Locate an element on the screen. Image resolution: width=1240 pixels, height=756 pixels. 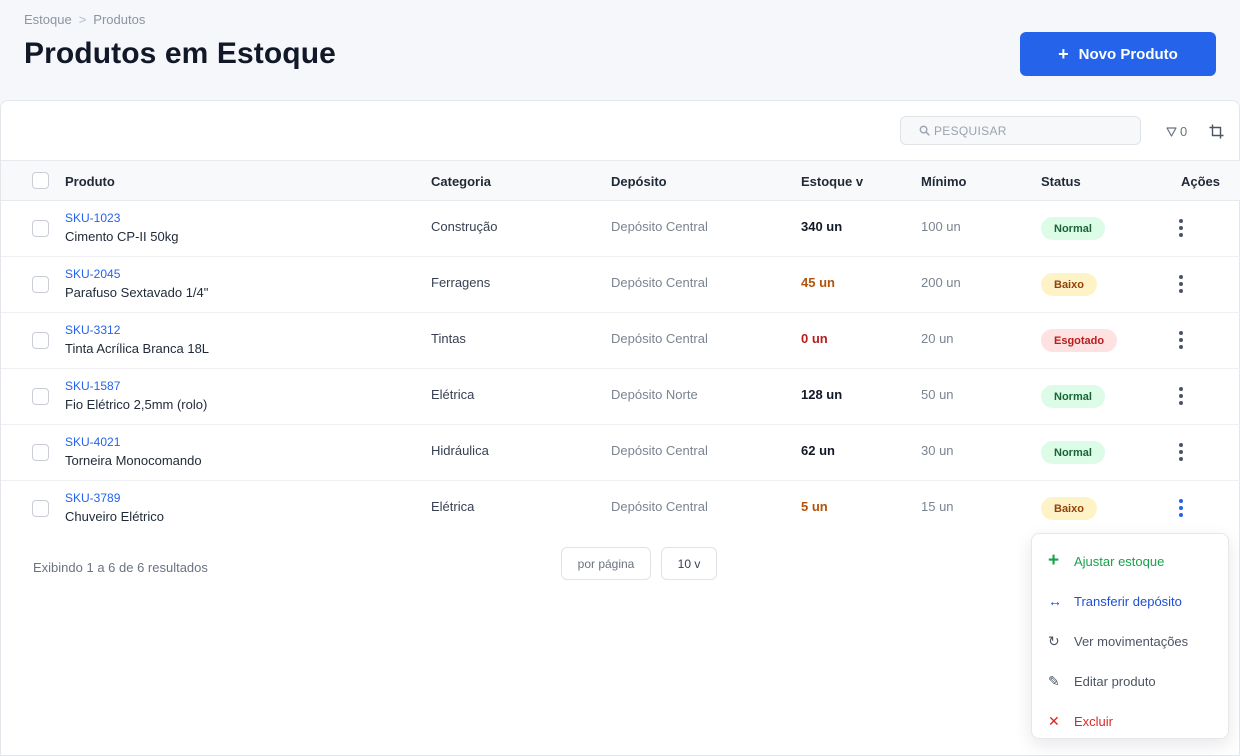
per-page-label: por página is located at coordinates (606, 563).